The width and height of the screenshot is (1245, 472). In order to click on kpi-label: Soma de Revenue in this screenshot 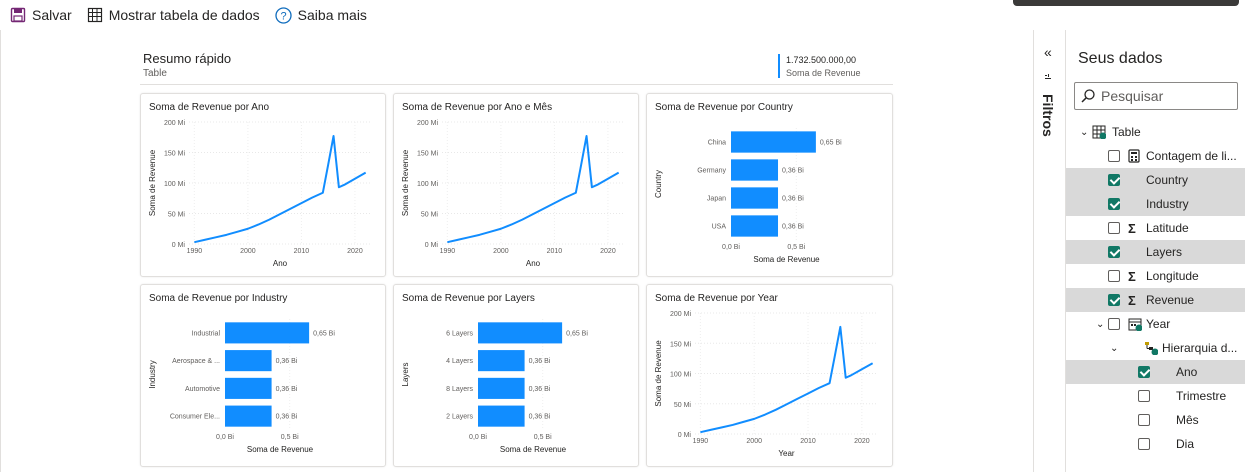, I will do `click(823, 73)`.